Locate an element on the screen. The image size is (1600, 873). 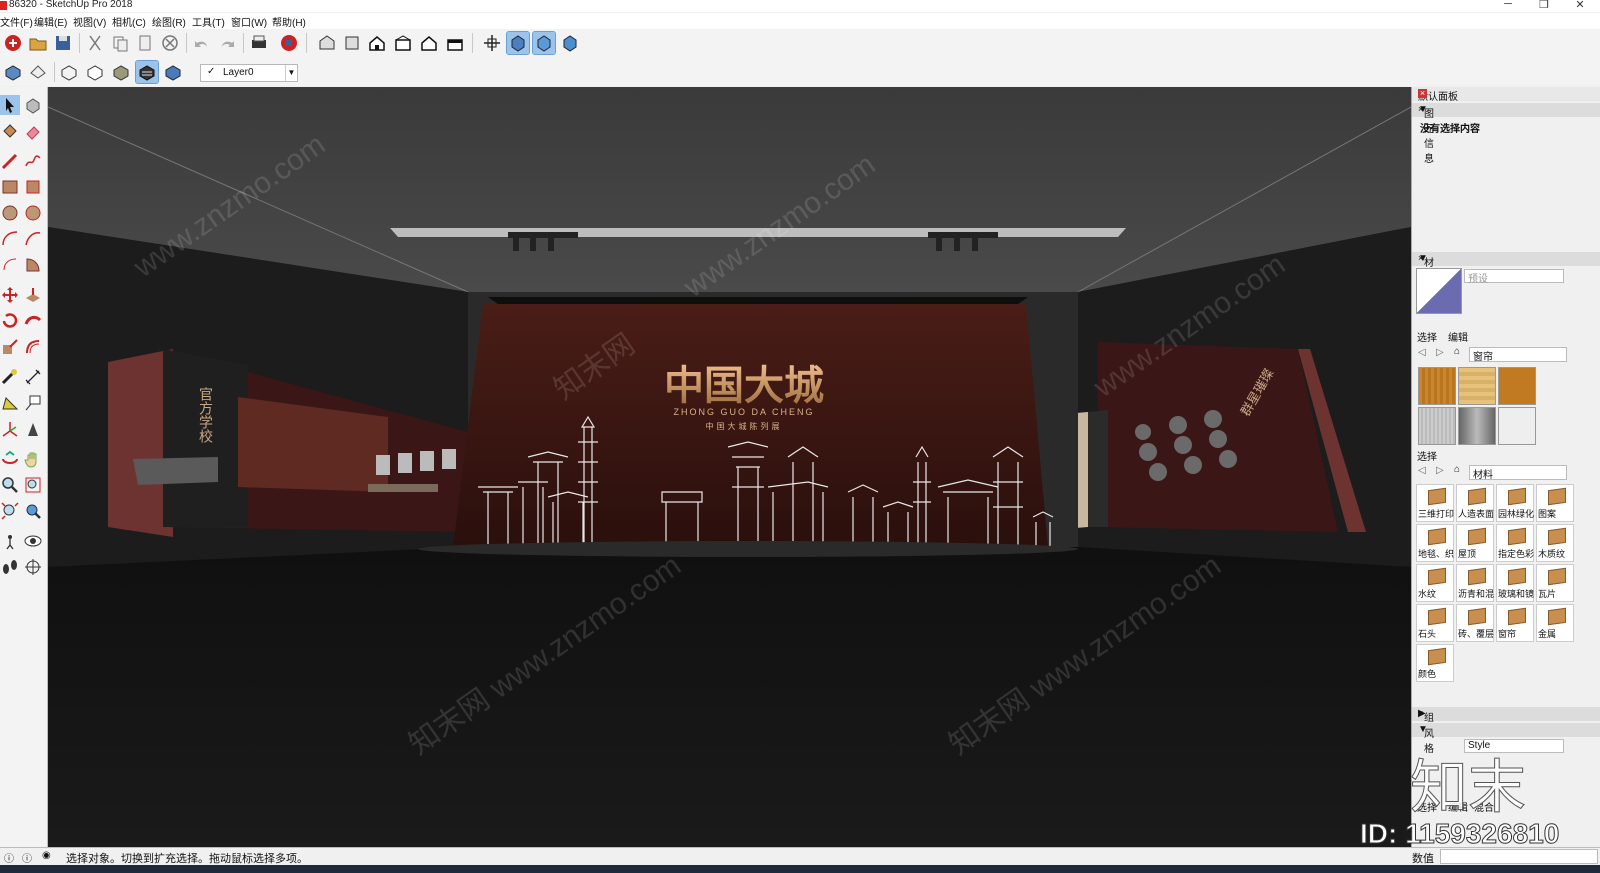
shaded-icon is located at coordinates (121, 72).